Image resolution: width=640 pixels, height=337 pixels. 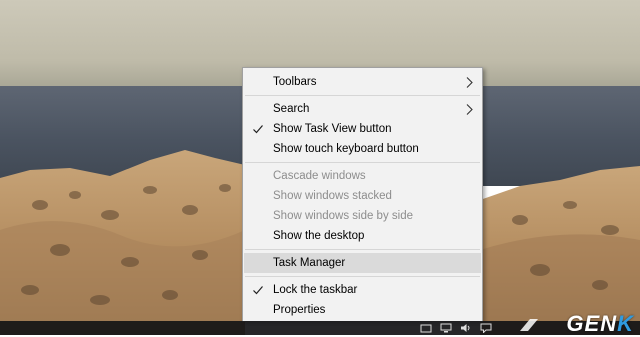 I want to click on taskbar: GENK, so click(x=320, y=323).